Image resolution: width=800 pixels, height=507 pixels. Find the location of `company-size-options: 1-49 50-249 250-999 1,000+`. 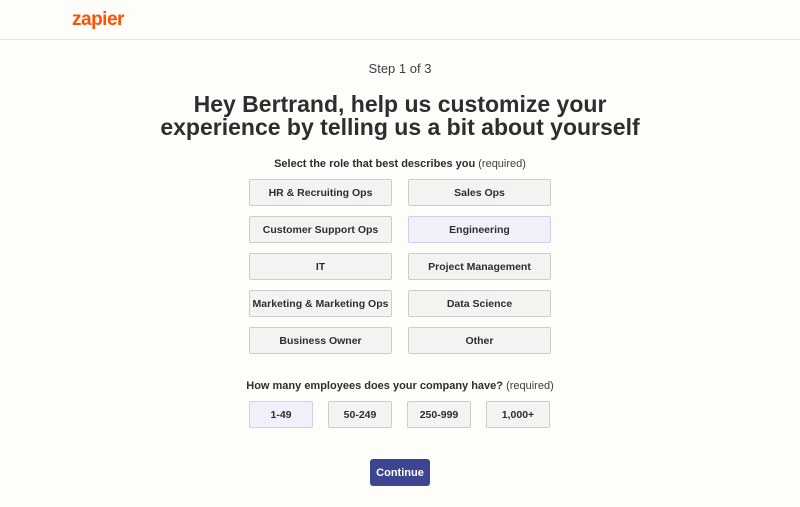

company-size-options: 1-49 50-249 250-999 1,000+ is located at coordinates (400, 414).